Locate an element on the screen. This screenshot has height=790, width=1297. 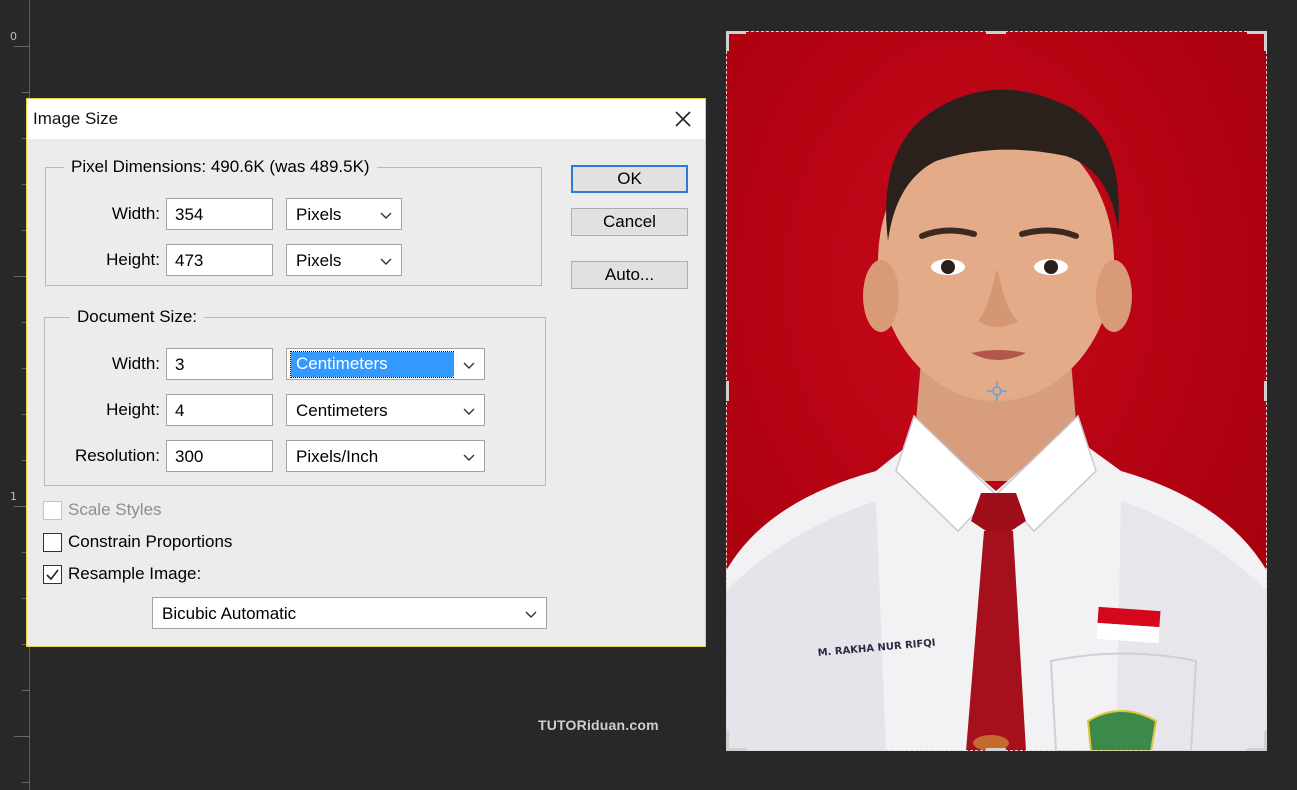
resolution-unit-select: Pixels/Inch is located at coordinates (385, 456).